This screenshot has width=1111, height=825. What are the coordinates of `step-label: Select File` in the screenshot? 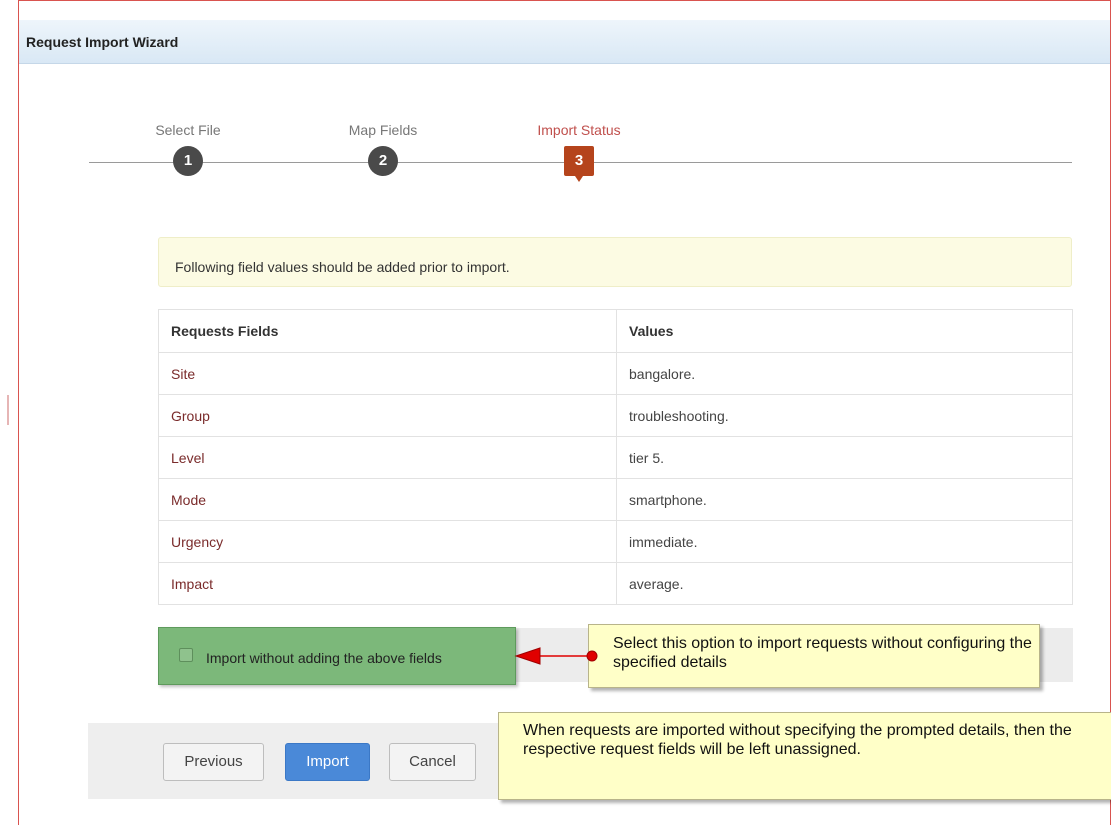 It's located at (188, 130).